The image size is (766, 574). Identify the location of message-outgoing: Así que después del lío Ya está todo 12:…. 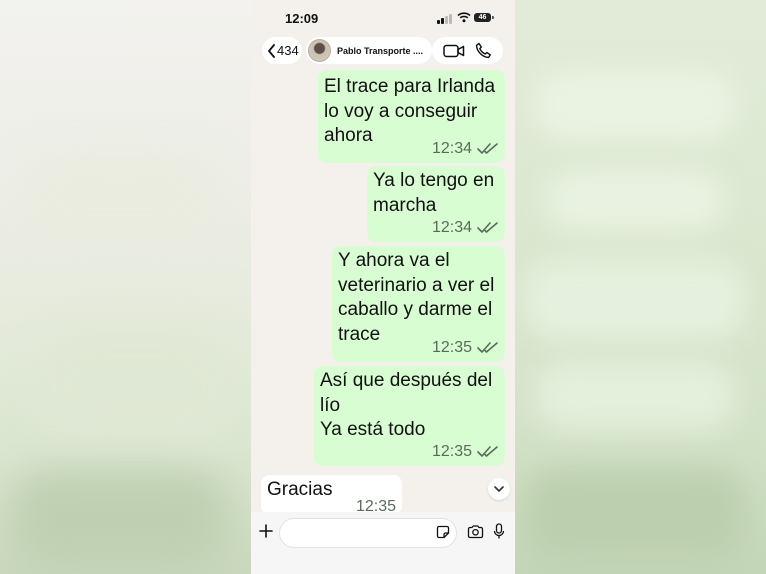
(409, 416).